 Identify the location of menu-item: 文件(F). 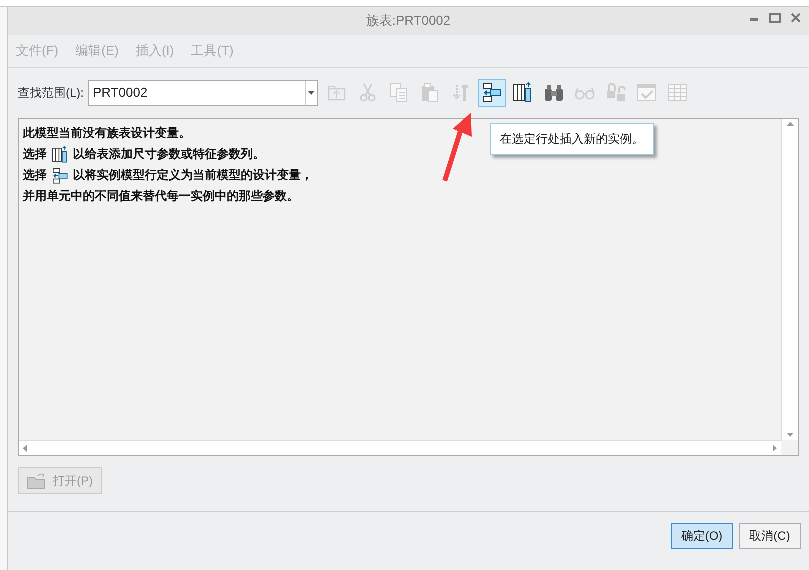
(37, 51).